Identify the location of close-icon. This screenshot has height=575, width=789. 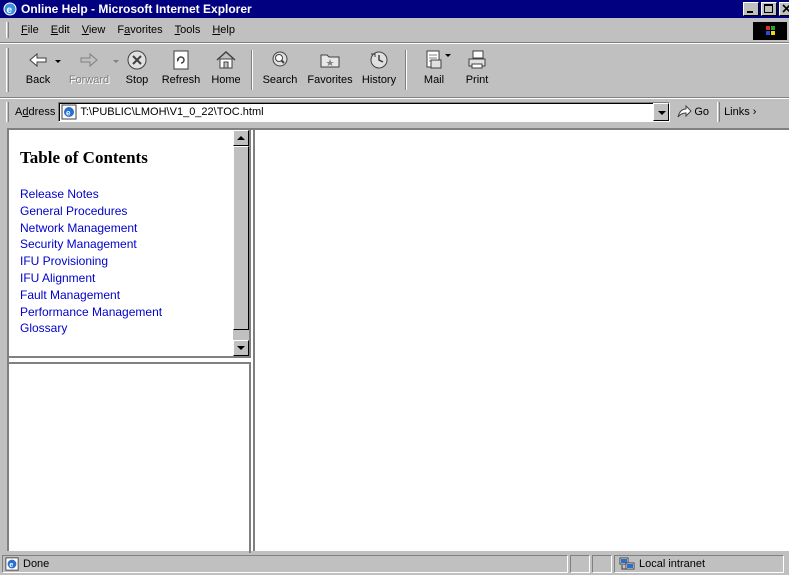
(785, 8).